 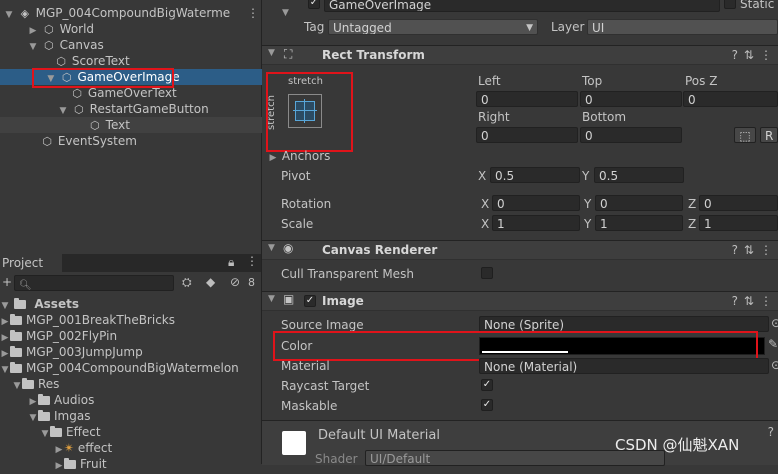 What do you see at coordinates (61, 400) in the screenshot?
I see `folder-item: ▶ Audios` at bounding box center [61, 400].